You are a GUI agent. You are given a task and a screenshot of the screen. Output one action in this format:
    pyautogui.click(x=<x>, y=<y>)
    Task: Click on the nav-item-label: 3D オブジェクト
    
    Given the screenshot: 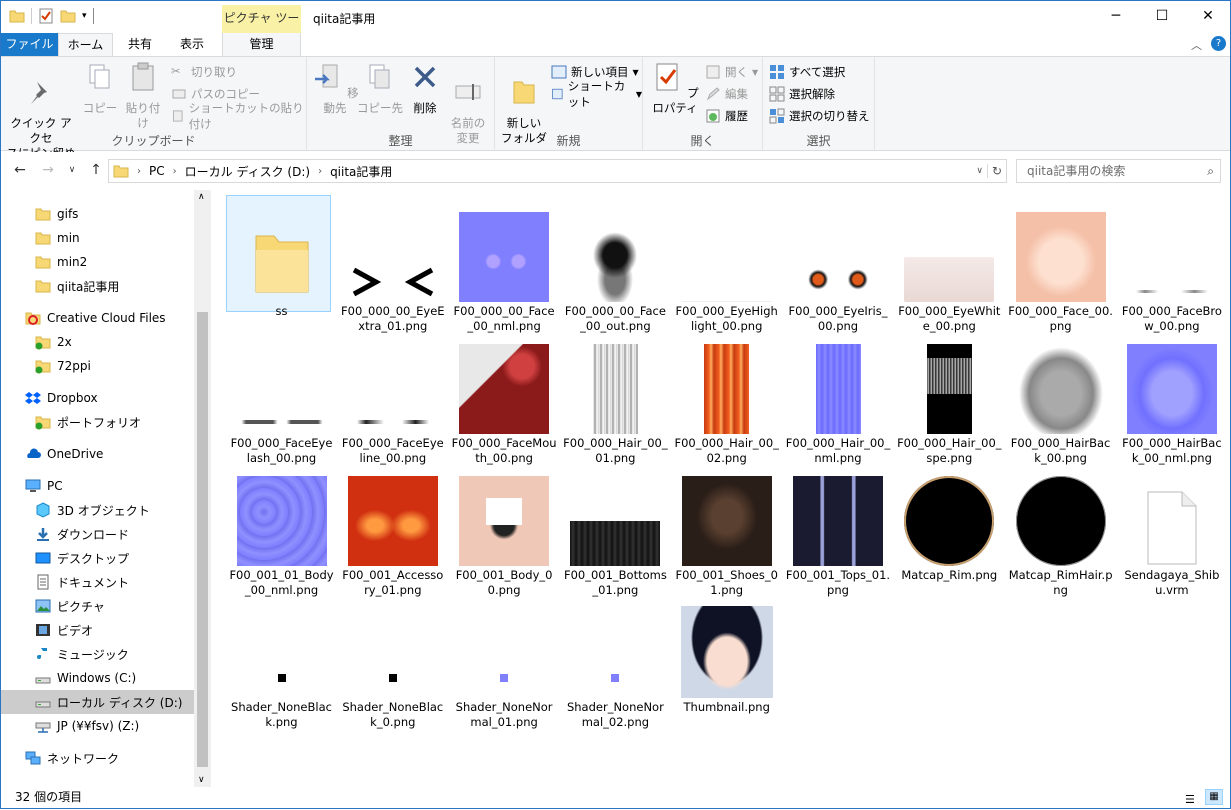 What is the action you would take?
    pyautogui.click(x=103, y=510)
    